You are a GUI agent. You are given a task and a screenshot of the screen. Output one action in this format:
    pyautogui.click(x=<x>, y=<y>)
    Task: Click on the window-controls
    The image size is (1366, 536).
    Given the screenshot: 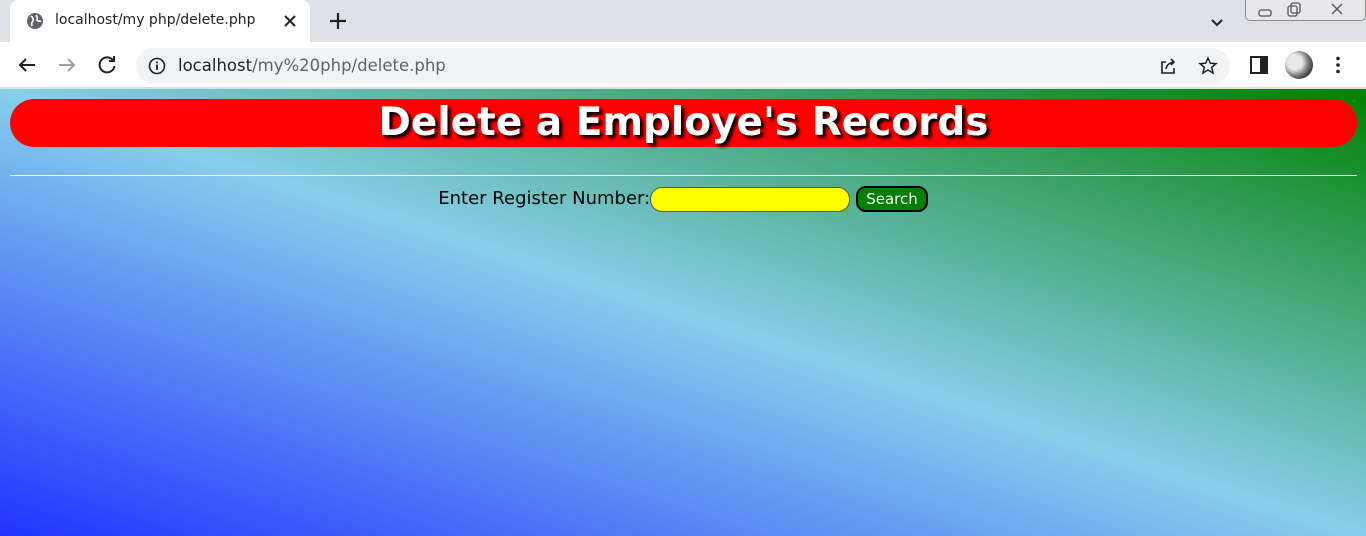 What is the action you would take?
    pyautogui.click(x=1305, y=10)
    